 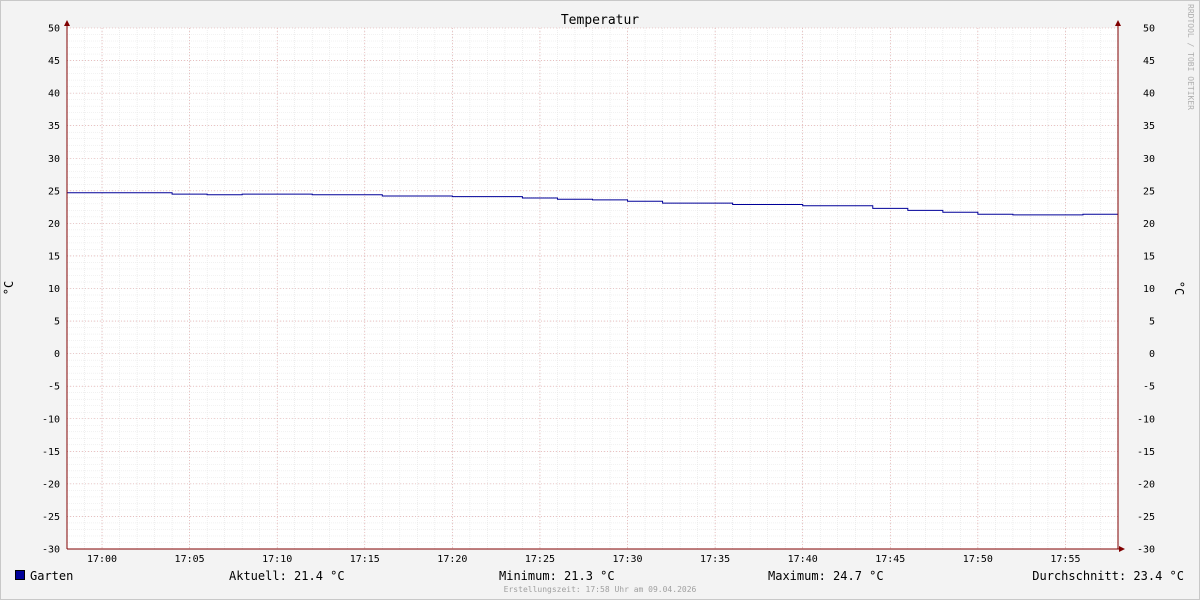 What do you see at coordinates (1149, 387) in the screenshot?
I see `y-tick-label-right: -5` at bounding box center [1149, 387].